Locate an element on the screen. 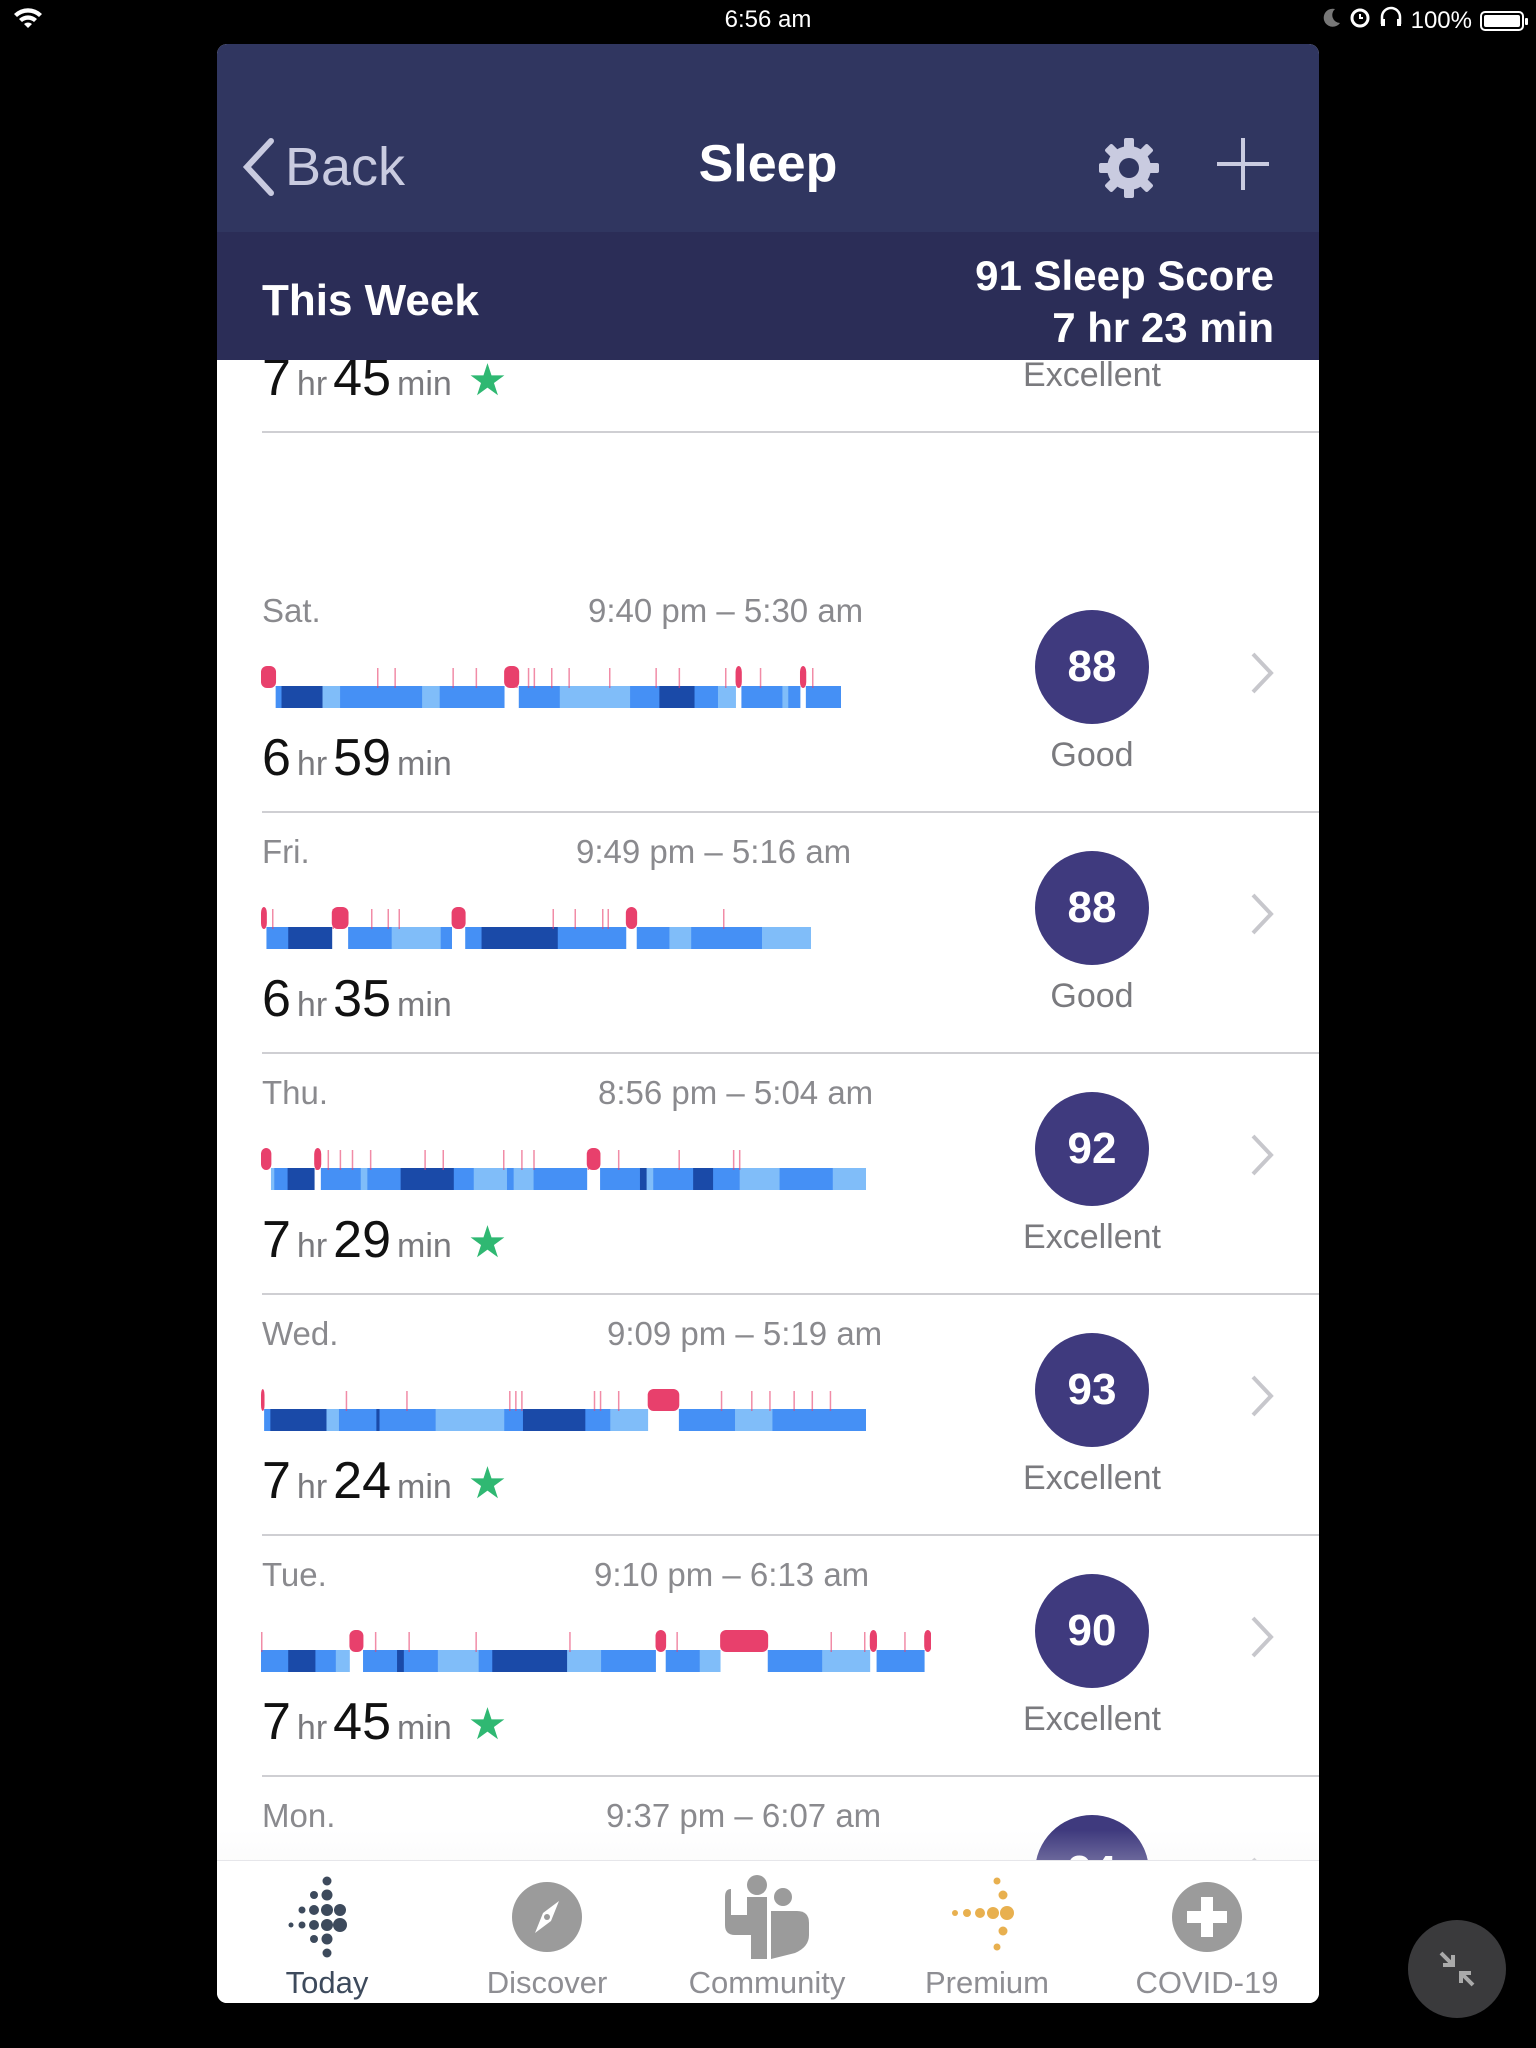 This screenshot has width=1536, height=2048. sleep-log-row: 7hr45min★93Excellent is located at coordinates (768, 396).